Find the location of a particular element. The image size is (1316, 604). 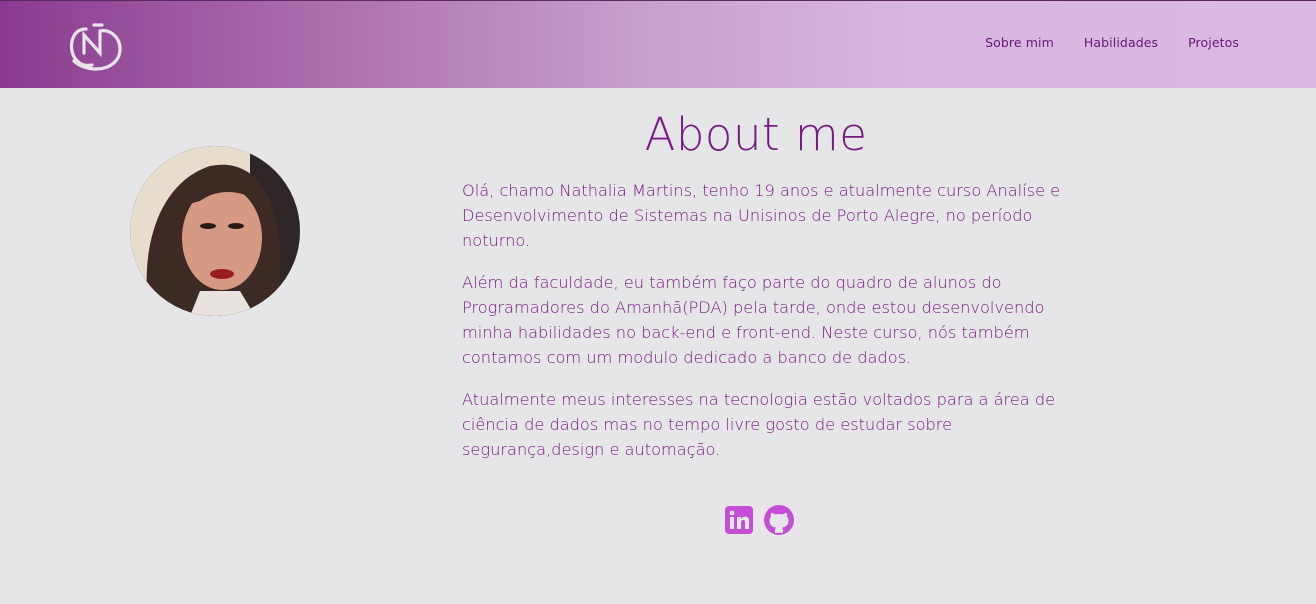

nav-projetos: Projetos is located at coordinates (1213, 42).